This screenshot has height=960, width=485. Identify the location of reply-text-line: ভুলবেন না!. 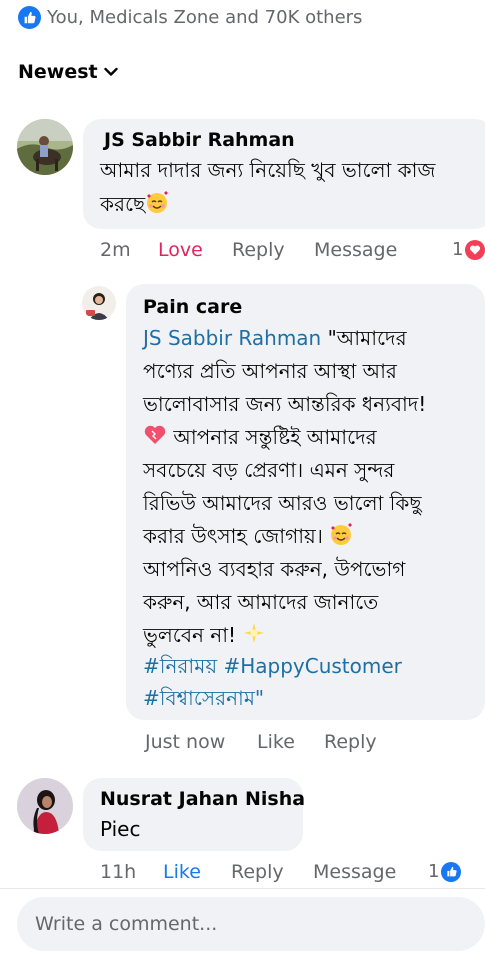
(204, 637).